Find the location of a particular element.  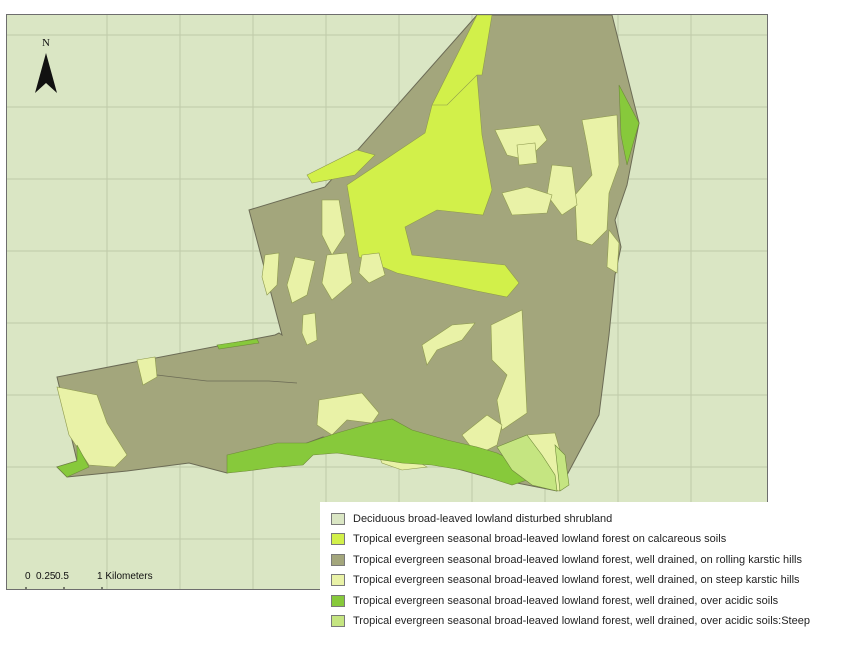

legend-swatch-acidic-steep is located at coordinates (338, 621).